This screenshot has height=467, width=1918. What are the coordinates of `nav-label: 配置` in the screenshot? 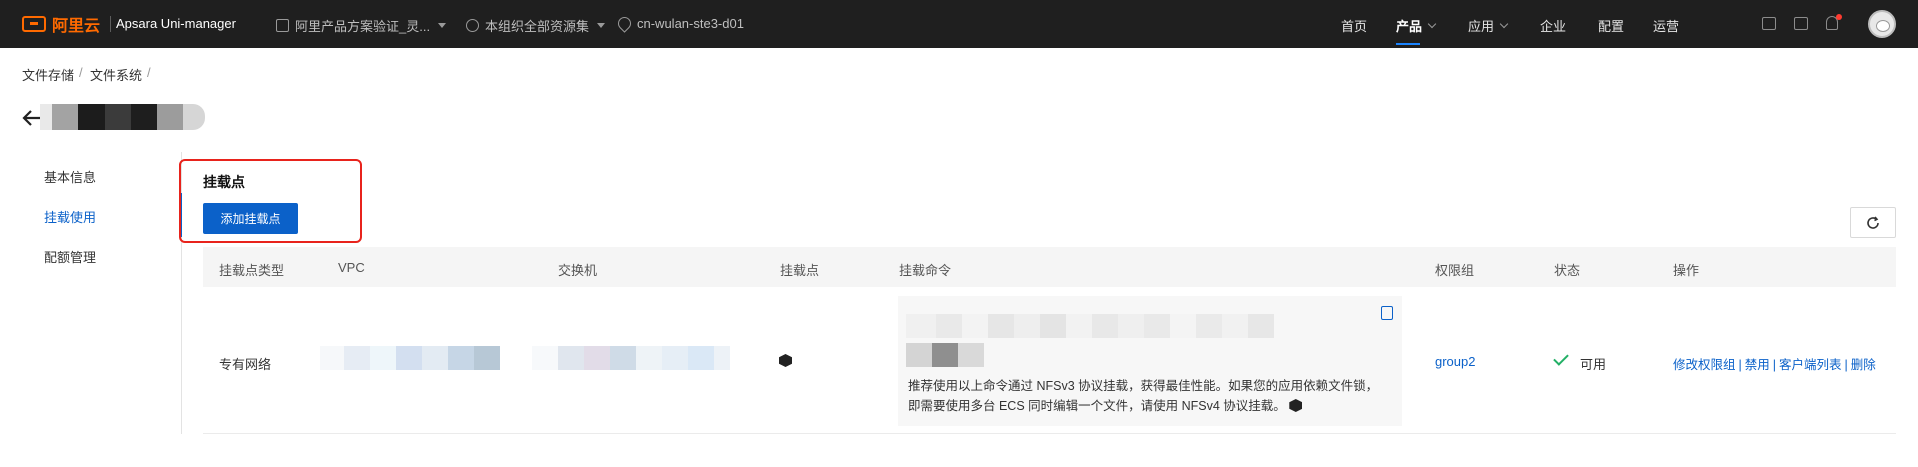 It's located at (1611, 26).